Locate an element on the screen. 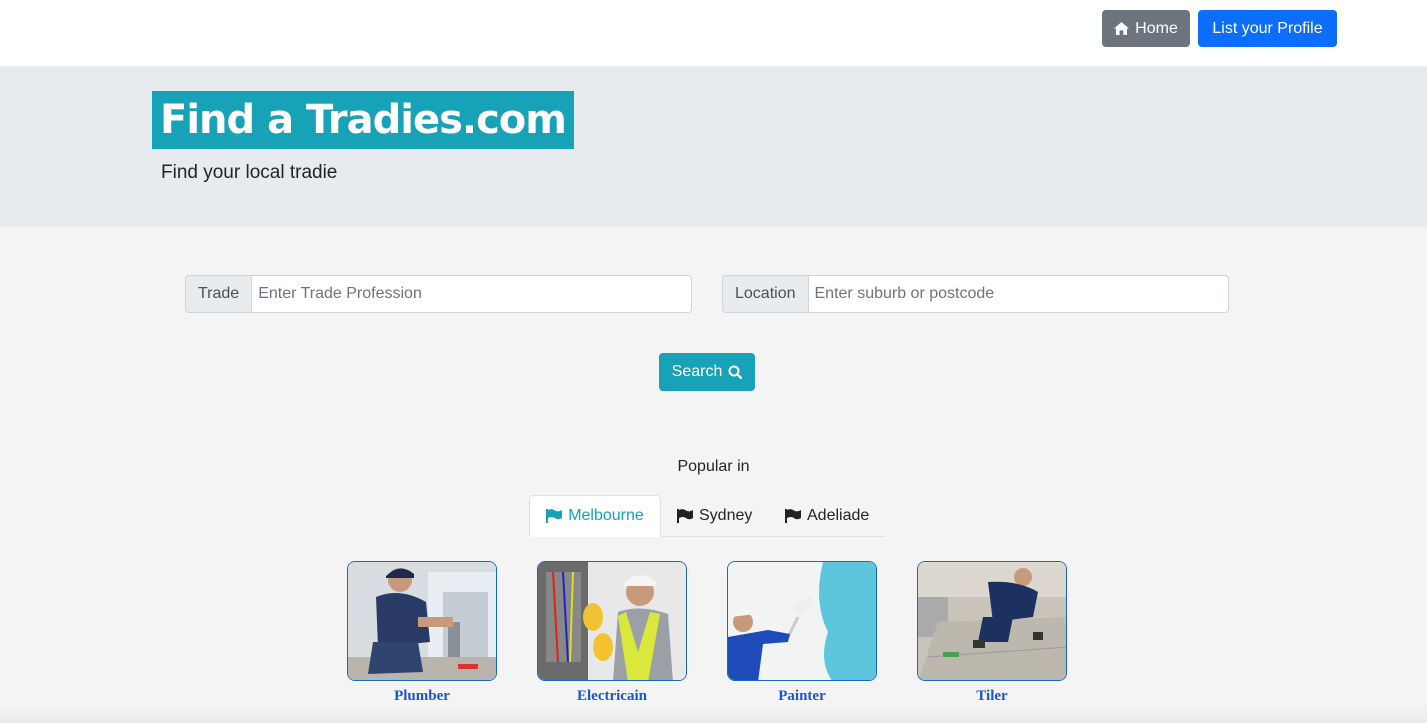  city-tabs: Melbourne Sydney Adeliade is located at coordinates (707, 516).